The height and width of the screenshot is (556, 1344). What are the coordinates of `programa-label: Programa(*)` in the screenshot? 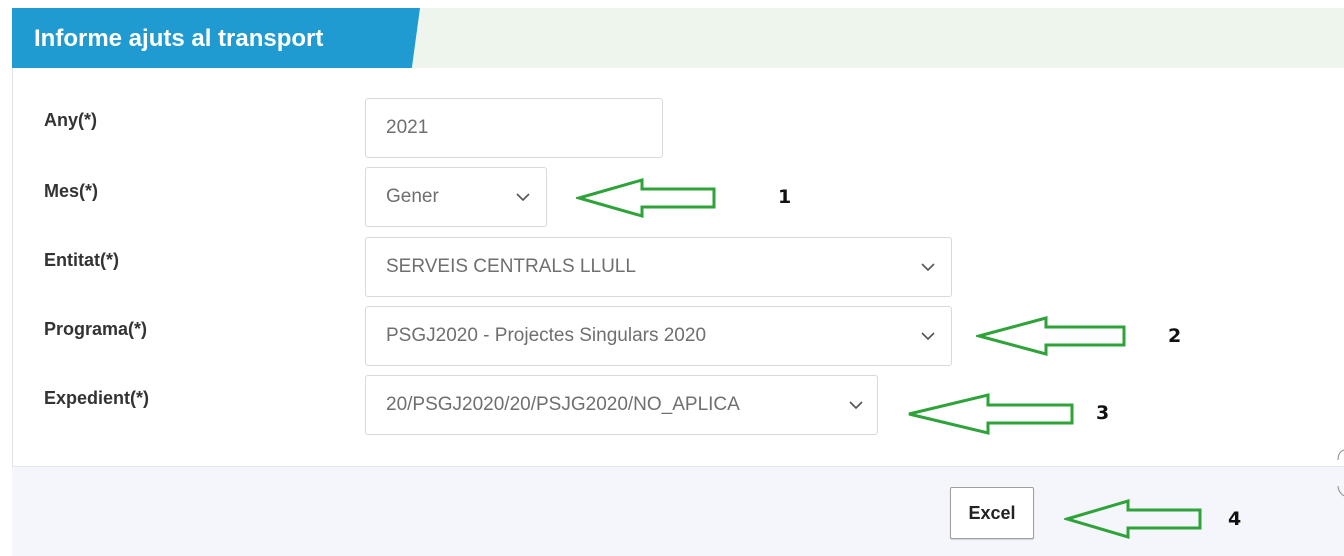 It's located at (96, 329).